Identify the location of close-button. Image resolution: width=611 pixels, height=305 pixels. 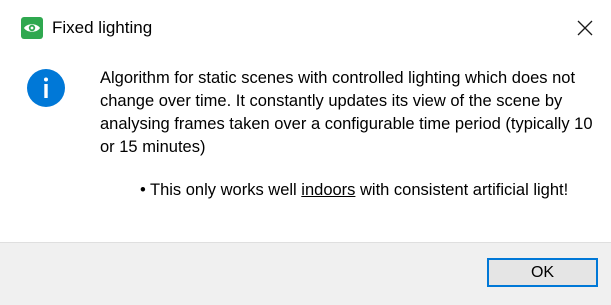
(585, 28).